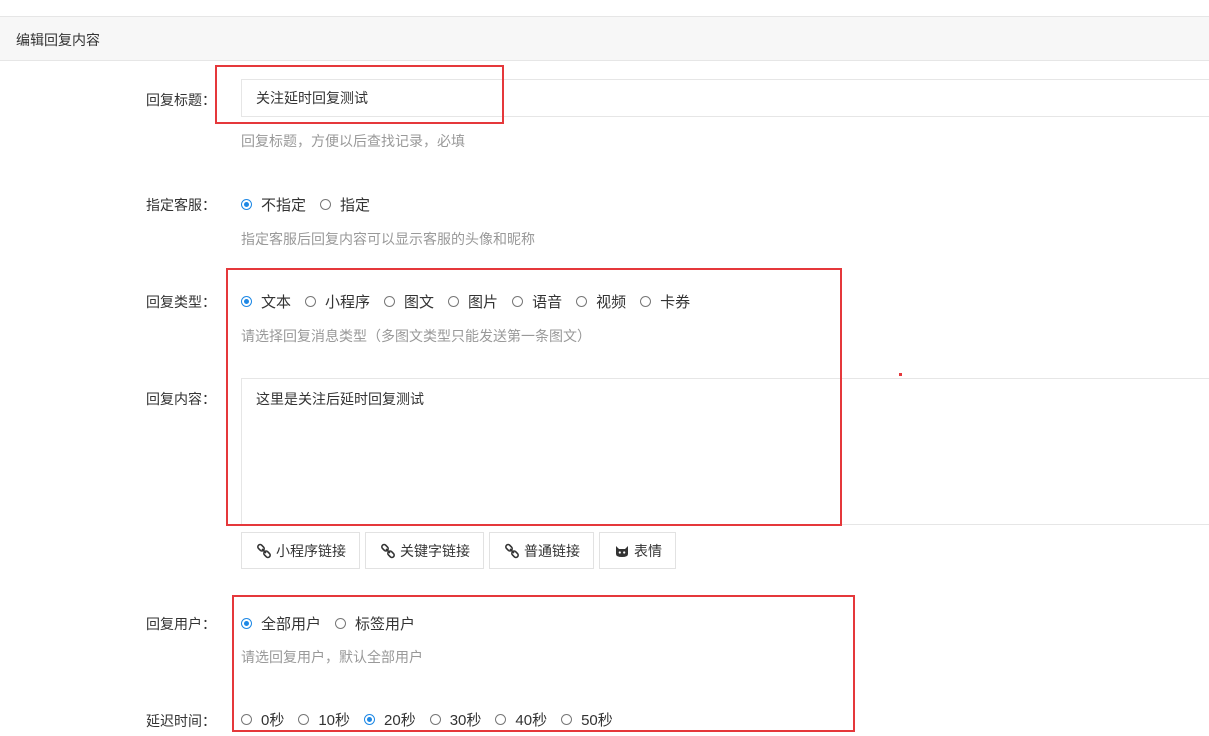  Describe the element at coordinates (665, 301) in the screenshot. I see `type-option-card: 卡券` at that location.